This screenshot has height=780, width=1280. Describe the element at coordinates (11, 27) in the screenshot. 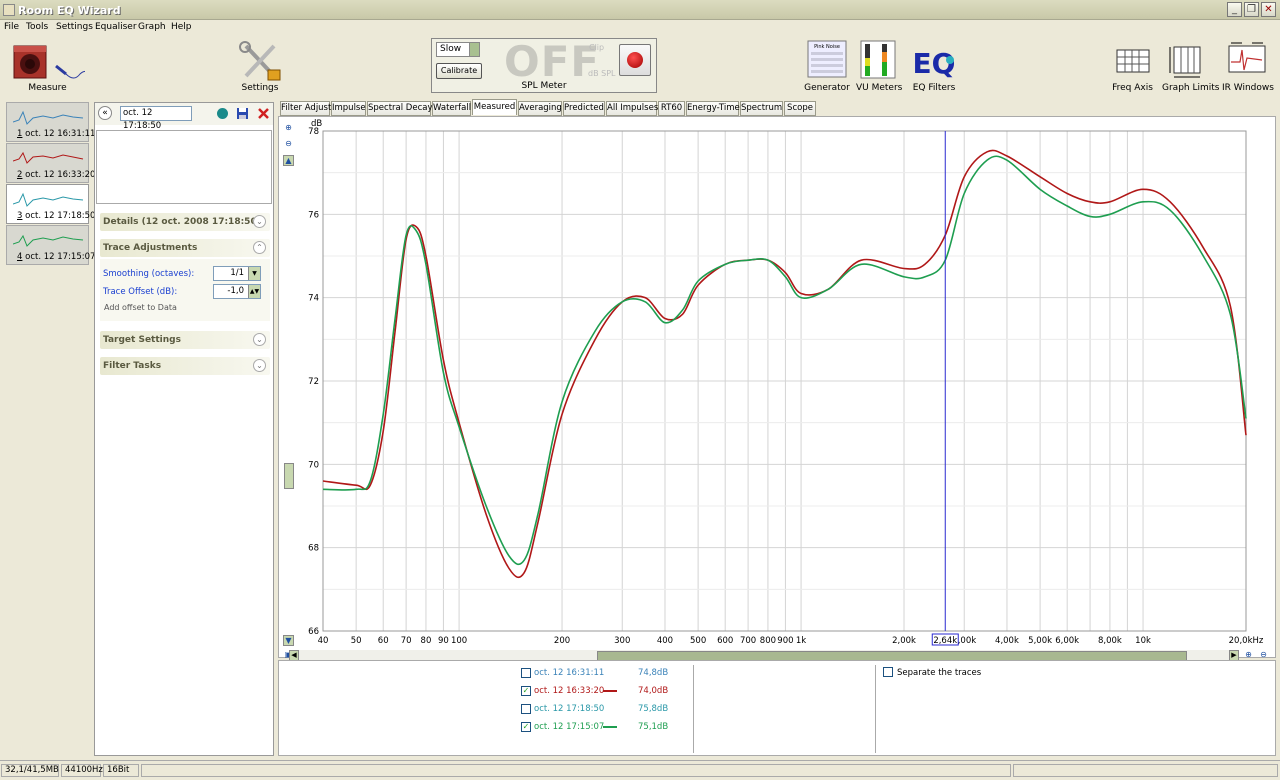

I see `menu-file: File` at that location.